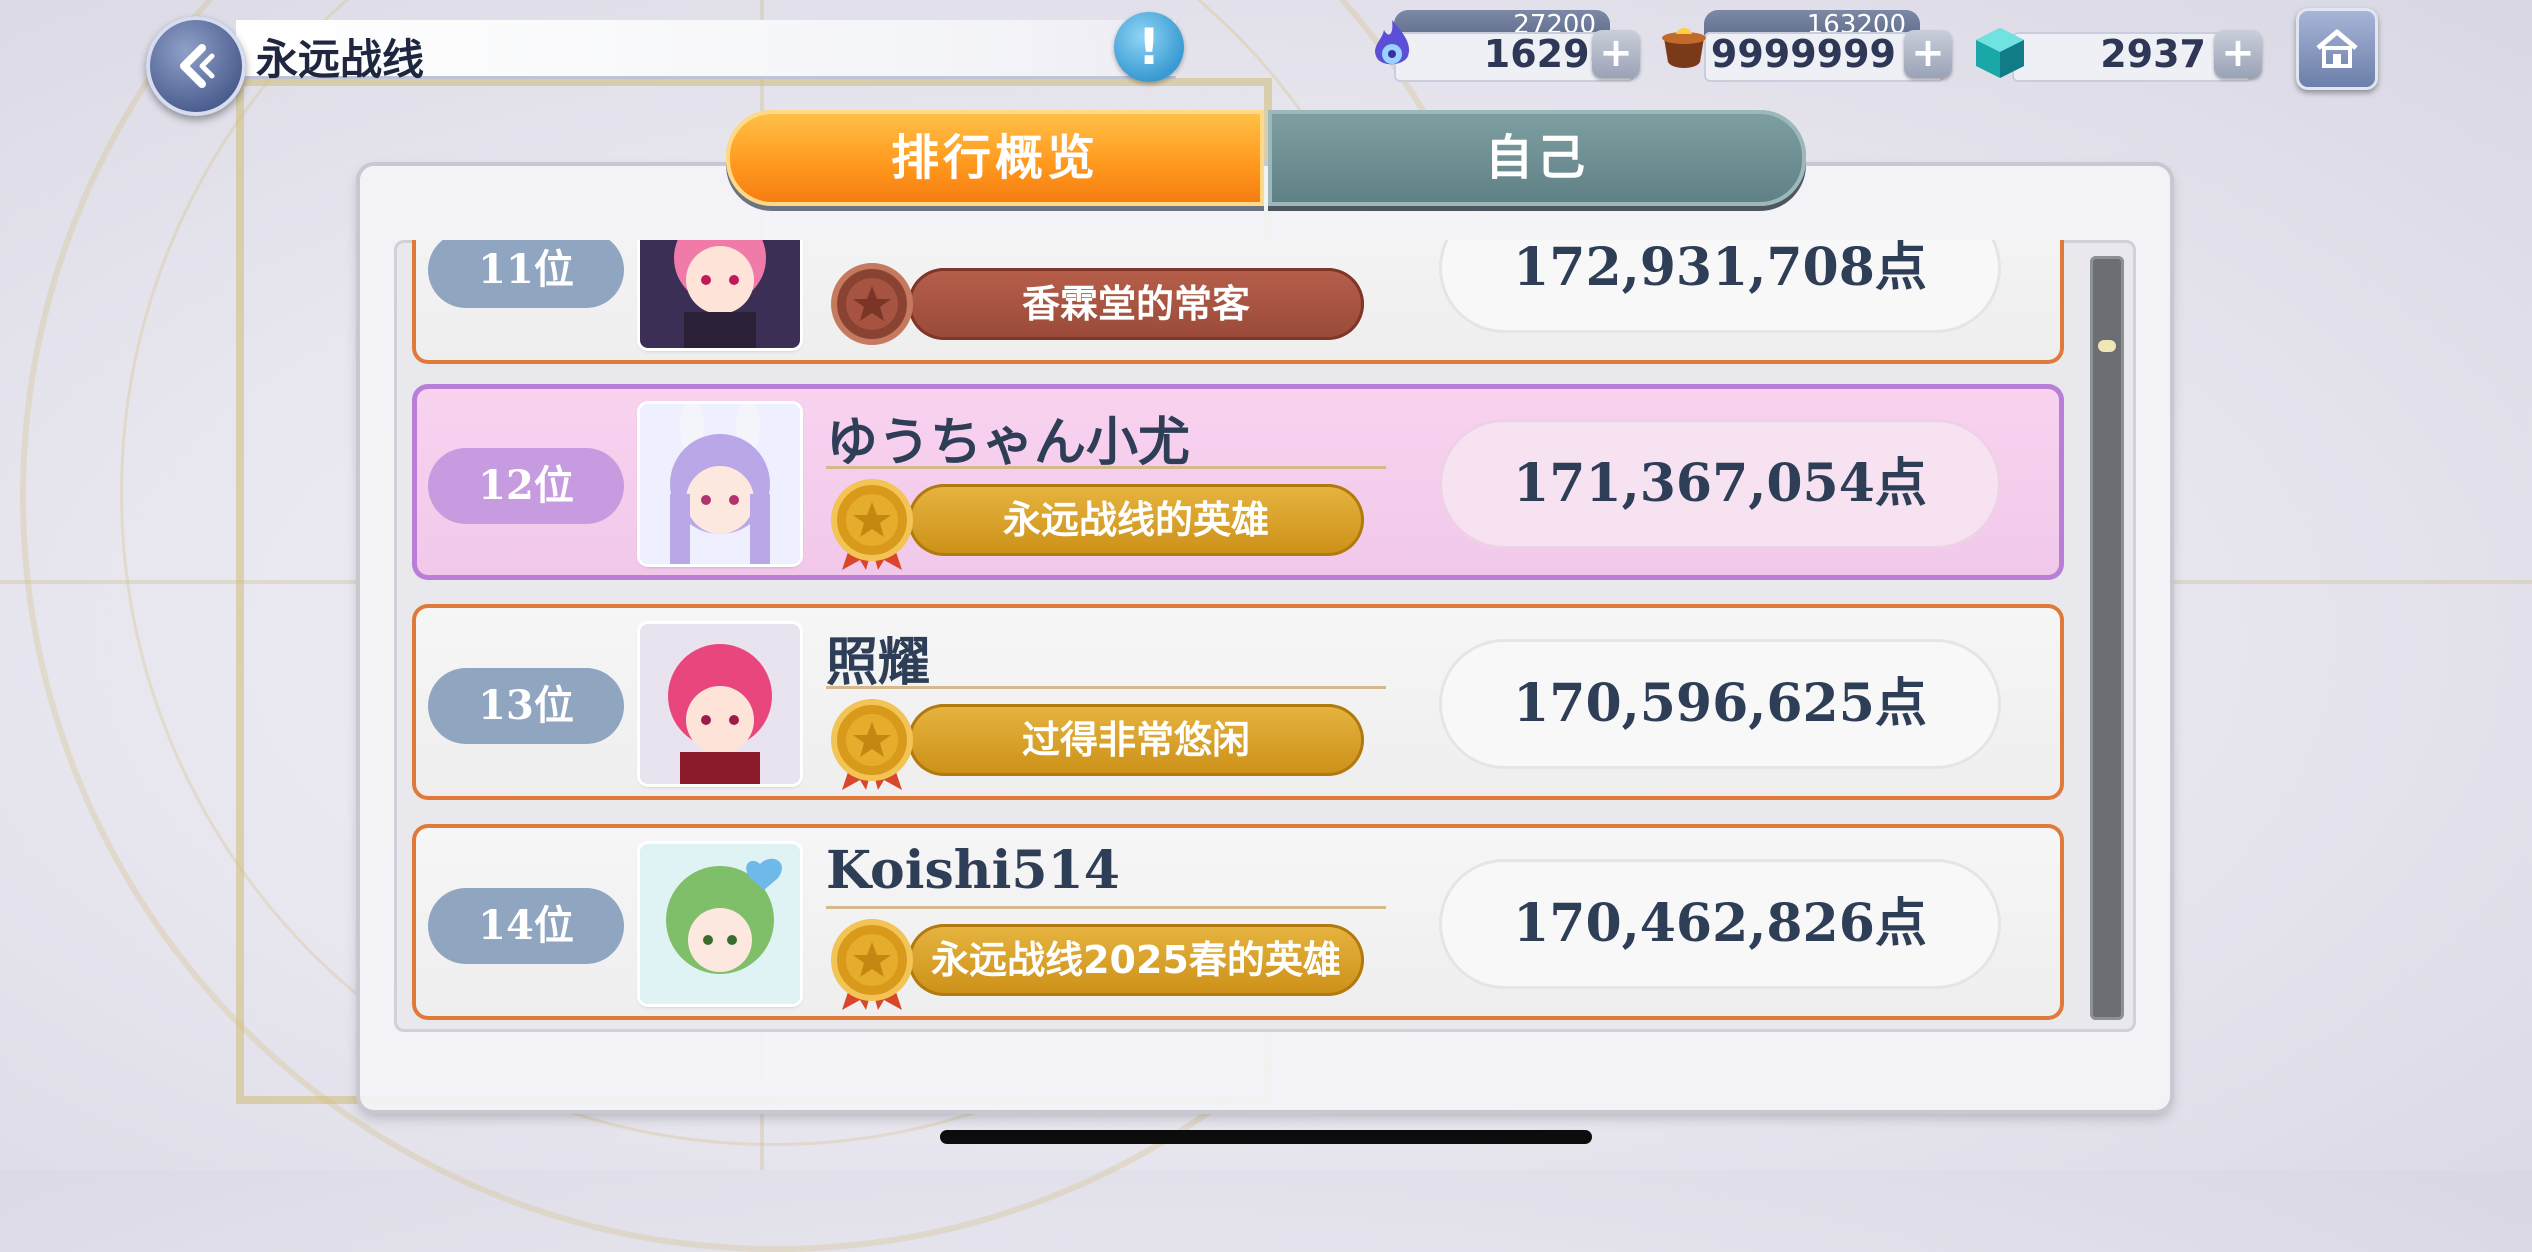 This screenshot has width=2532, height=1252. I want to click on add-cauldron-button: +, so click(1928, 54).